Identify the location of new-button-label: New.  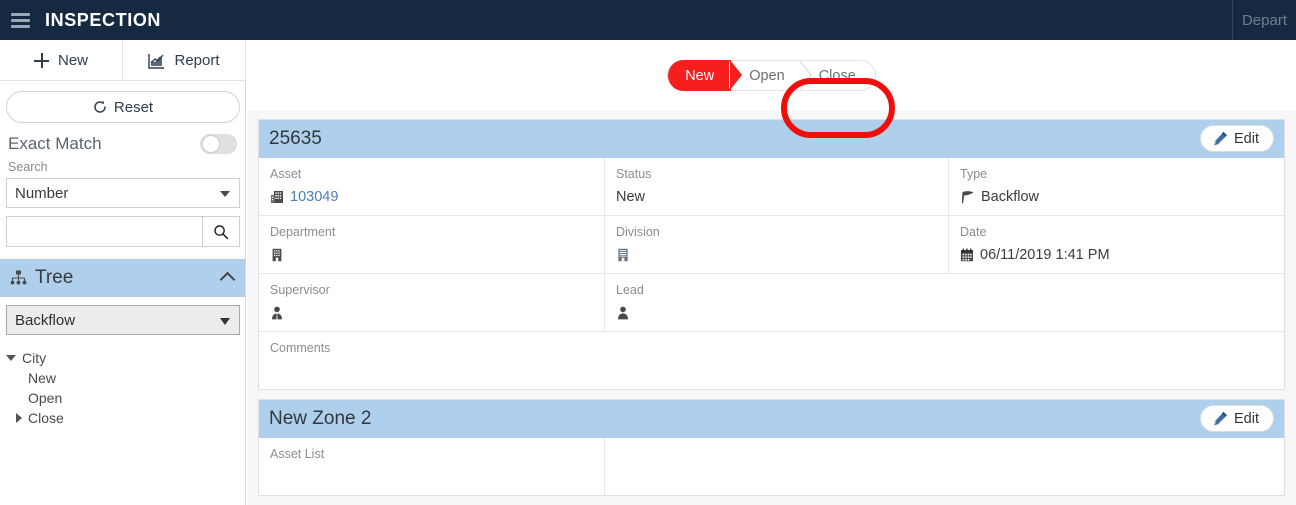
(72, 60).